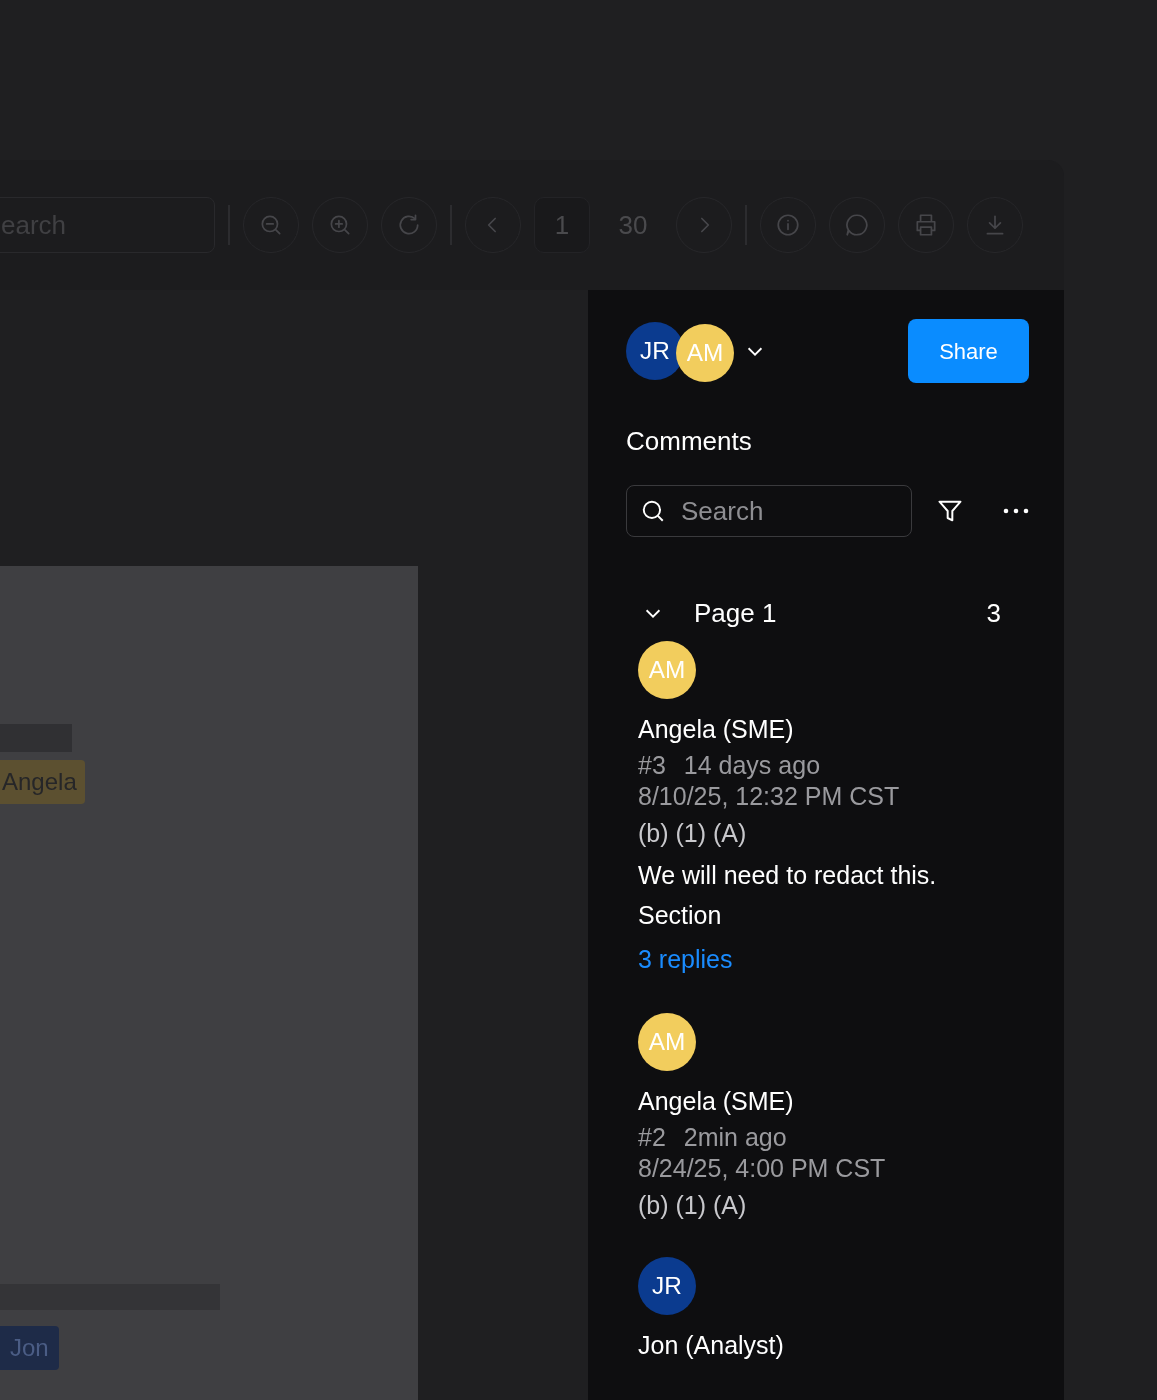 This screenshot has width=1157, height=1400. Describe the element at coordinates (993, 613) in the screenshot. I see `comment-count: 3` at that location.